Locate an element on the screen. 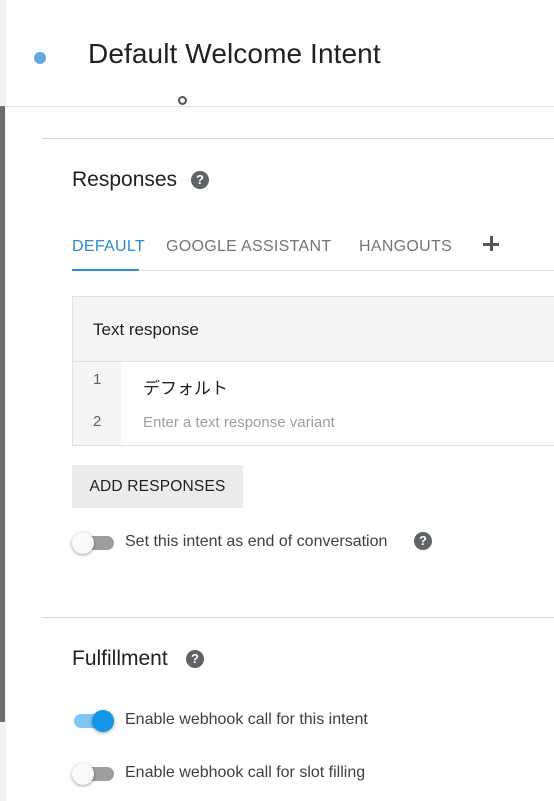  webhook-intent-label: Enable webhook call for this intent is located at coordinates (246, 719).